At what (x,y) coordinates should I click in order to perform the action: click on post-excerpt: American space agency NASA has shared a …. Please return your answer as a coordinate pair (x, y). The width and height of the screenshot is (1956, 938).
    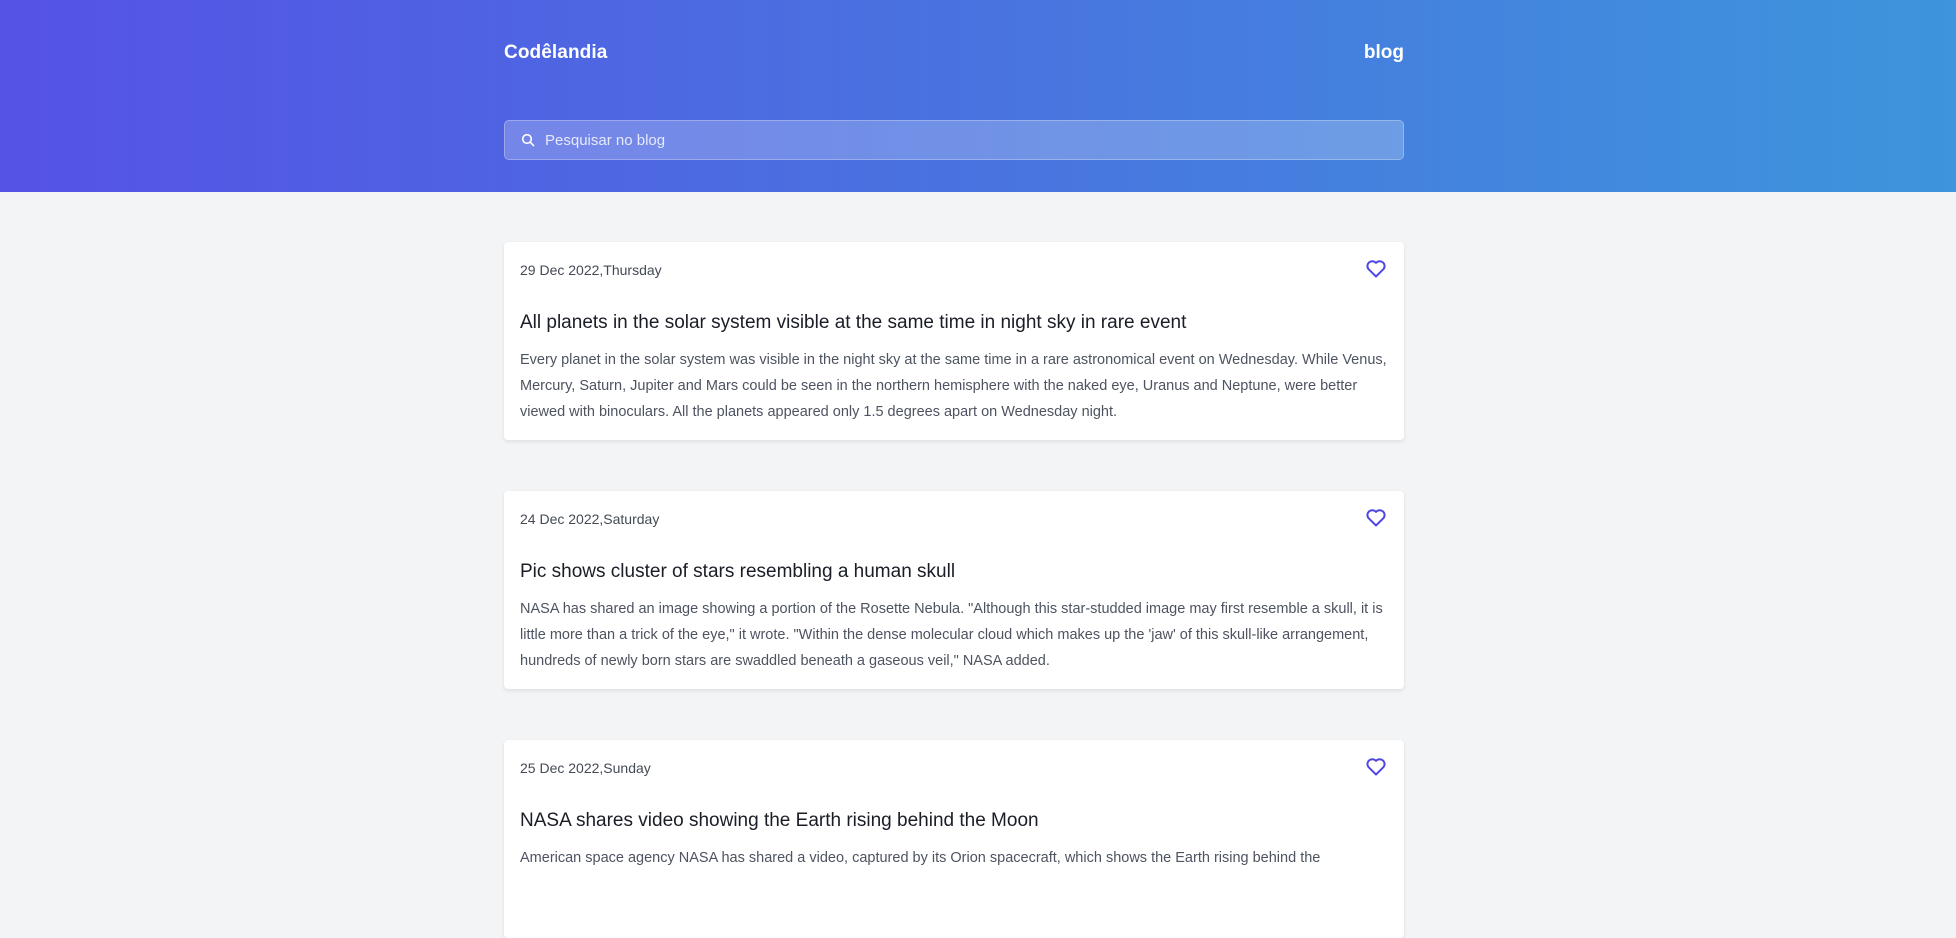
    Looking at the image, I should click on (920, 858).